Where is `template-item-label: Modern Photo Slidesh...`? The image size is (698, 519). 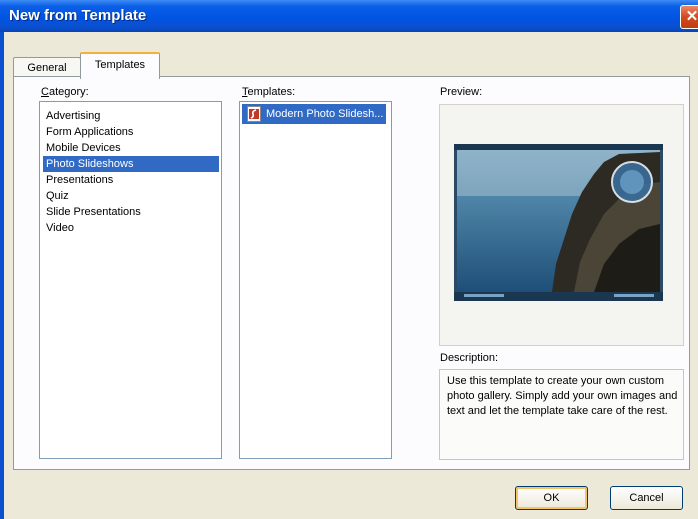
template-item-label: Modern Photo Slidesh... is located at coordinates (325, 114).